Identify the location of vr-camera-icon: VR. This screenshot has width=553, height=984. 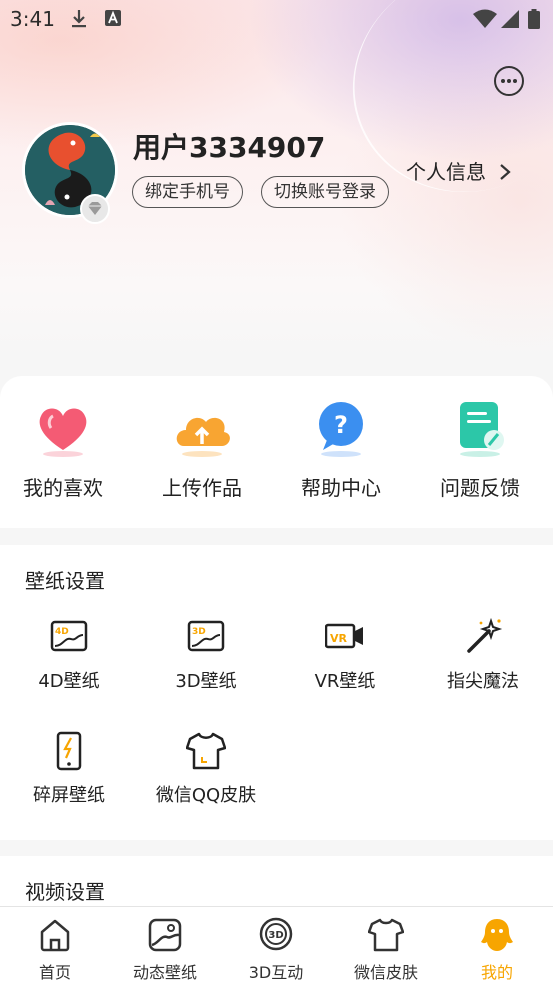
(344, 637).